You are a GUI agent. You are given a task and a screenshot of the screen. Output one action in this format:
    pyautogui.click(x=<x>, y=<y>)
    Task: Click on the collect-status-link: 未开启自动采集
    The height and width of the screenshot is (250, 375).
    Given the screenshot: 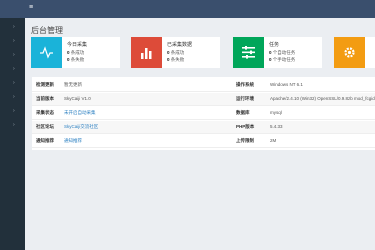 What is the action you would take?
    pyautogui.click(x=80, y=113)
    